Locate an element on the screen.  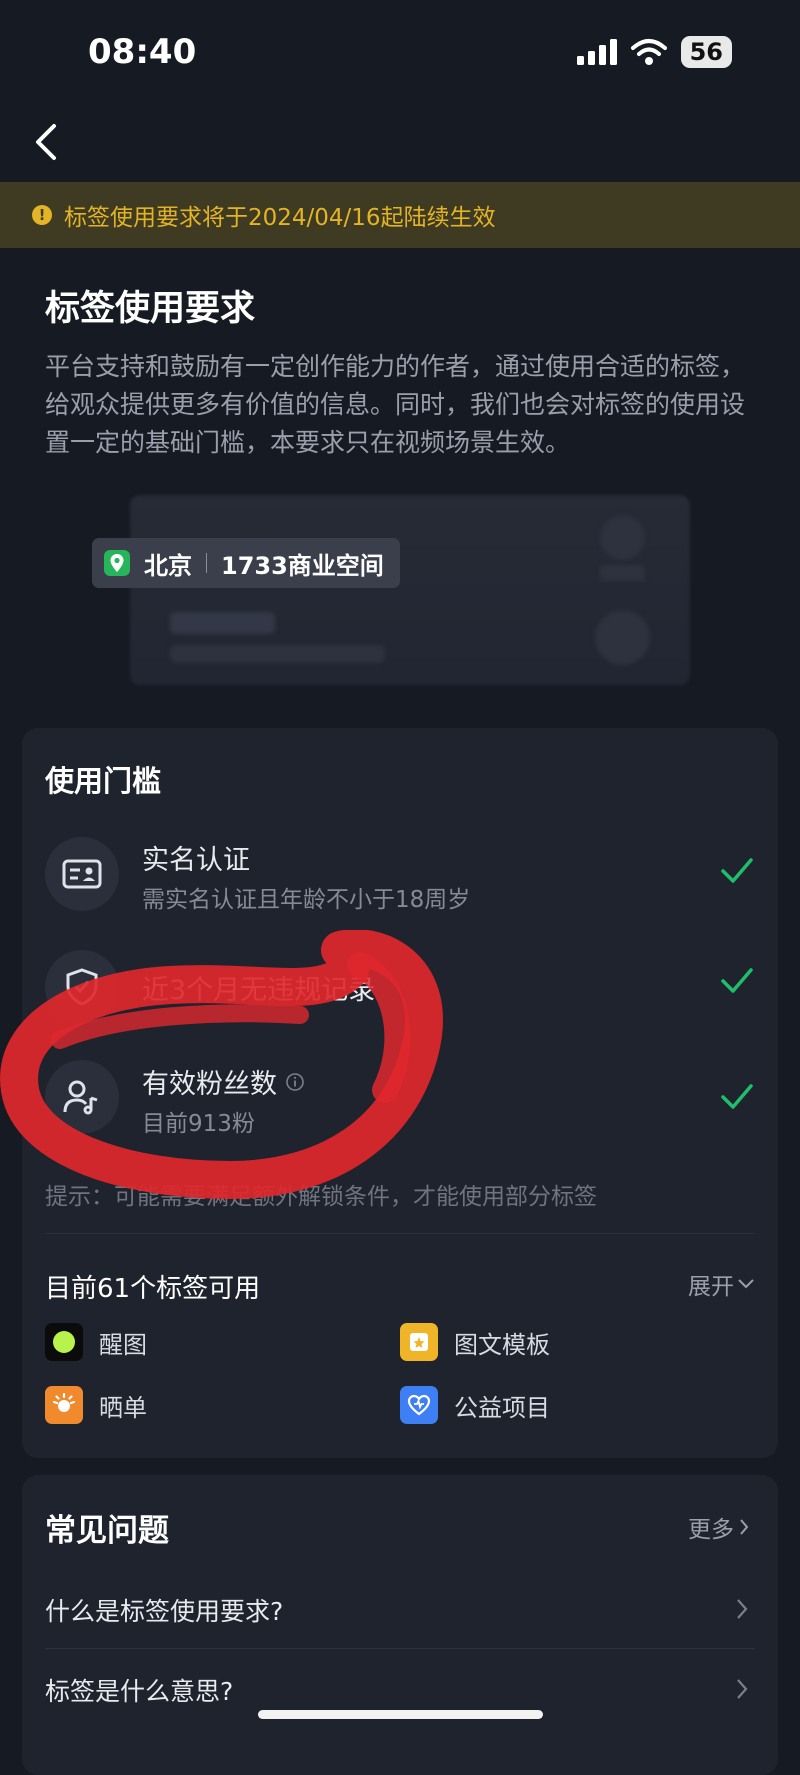
requirement-name: 有效粉丝数 is located at coordinates (209, 1084).